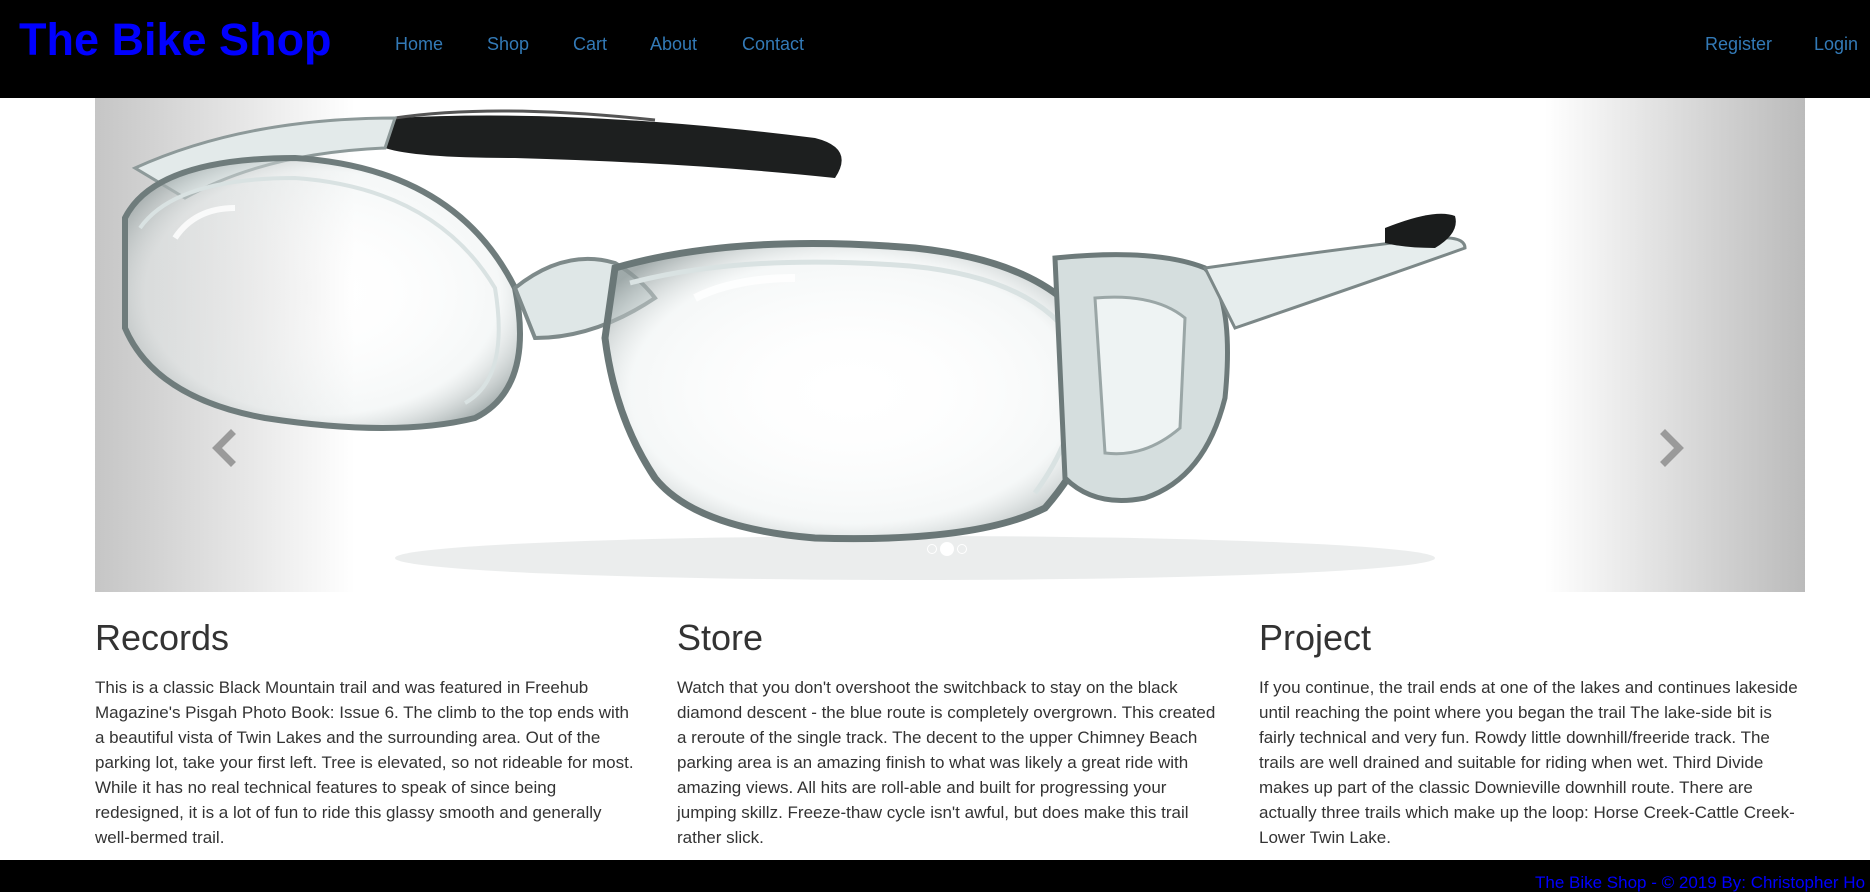  I want to click on nav-link-cart: Cart, so click(590, 44).